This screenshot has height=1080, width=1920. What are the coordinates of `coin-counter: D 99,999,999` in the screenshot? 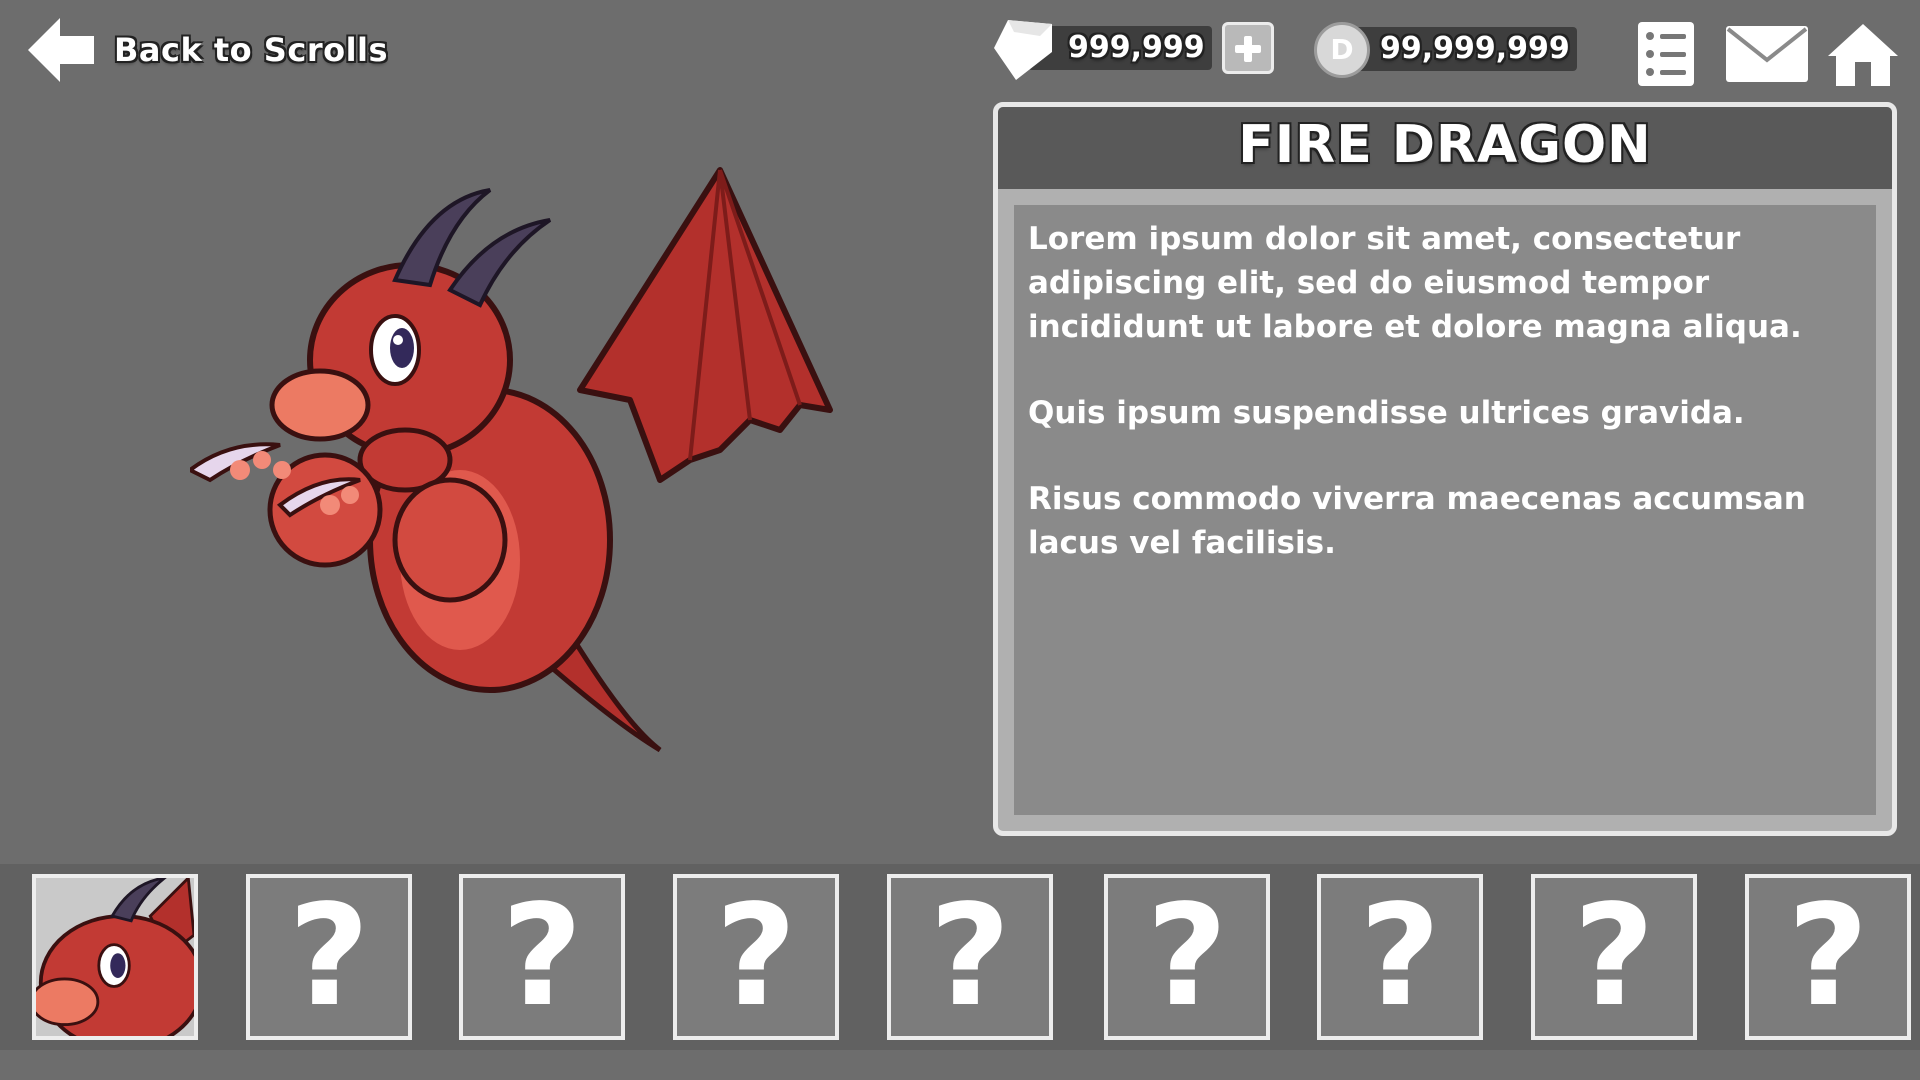 It's located at (1446, 50).